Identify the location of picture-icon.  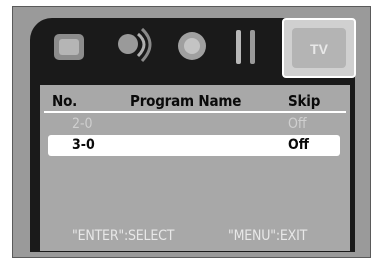
(69, 47).